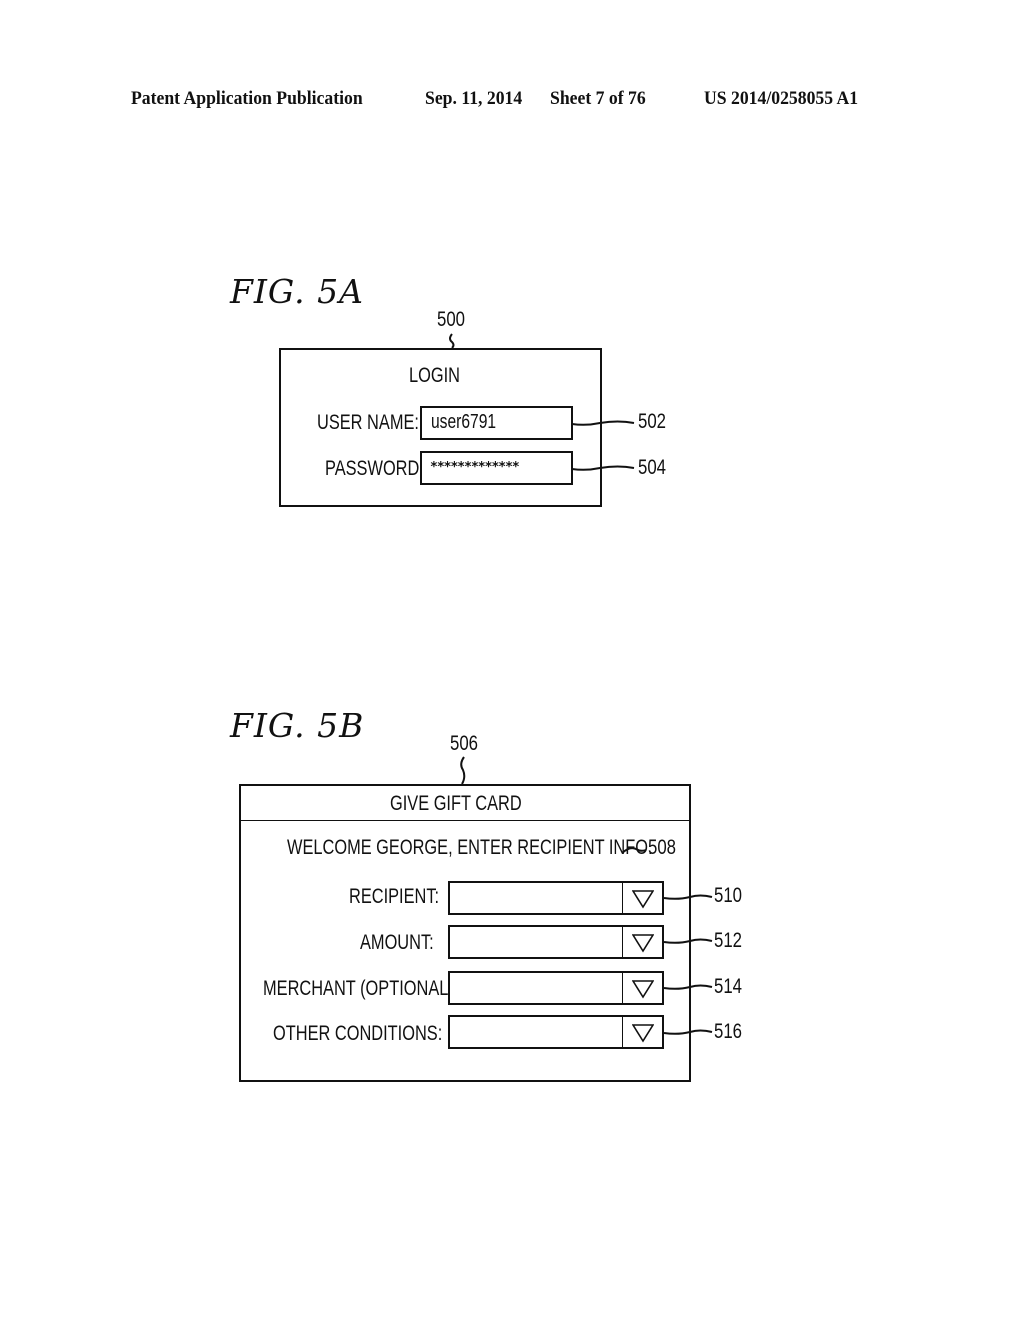 This screenshot has height=1320, width=1024. Describe the element at coordinates (652, 467) in the screenshot. I see `reference-numeral-504: 504` at that location.